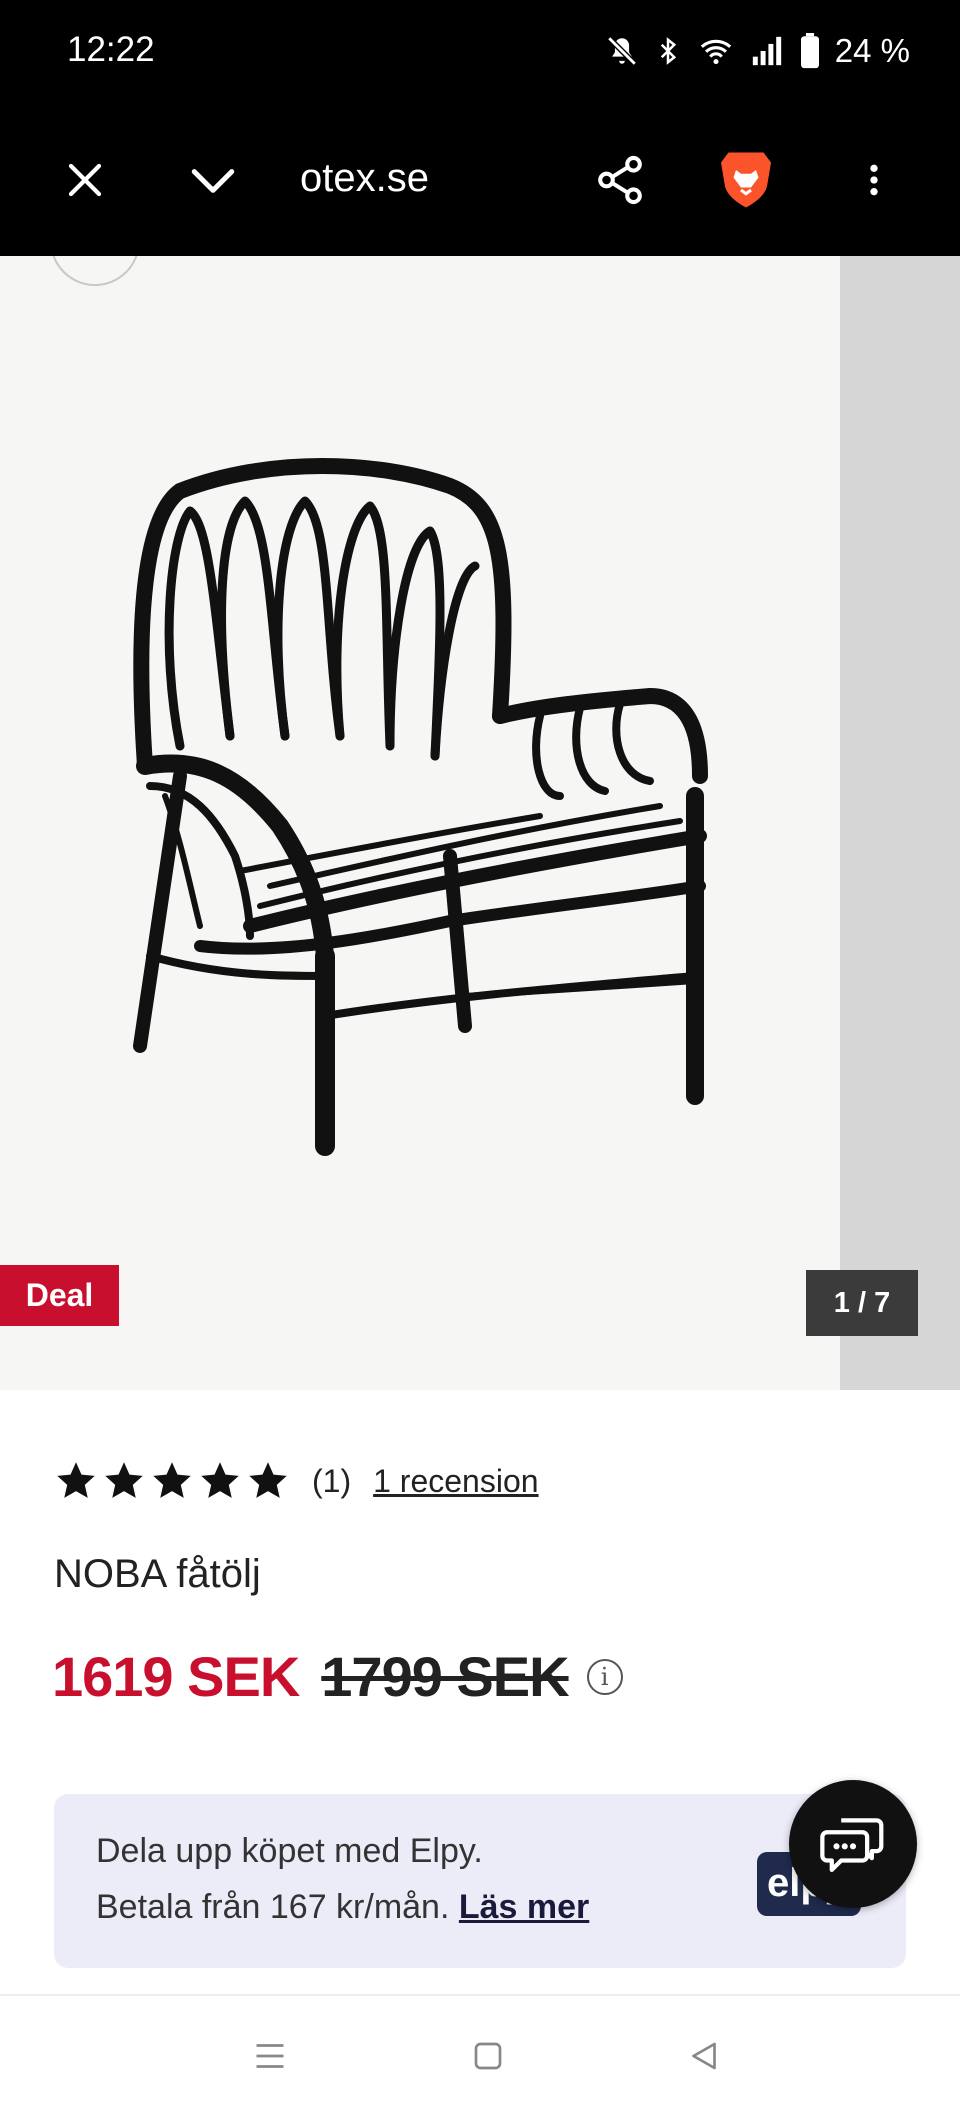  I want to click on close-button, so click(85, 180).